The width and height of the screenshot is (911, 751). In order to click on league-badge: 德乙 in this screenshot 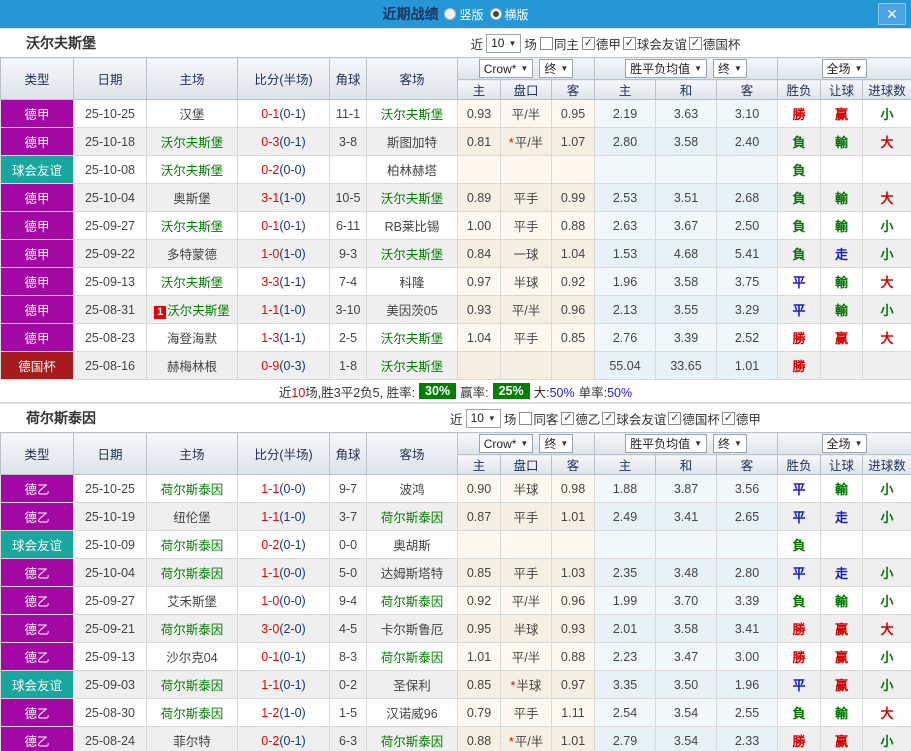, I will do `click(37, 656)`.